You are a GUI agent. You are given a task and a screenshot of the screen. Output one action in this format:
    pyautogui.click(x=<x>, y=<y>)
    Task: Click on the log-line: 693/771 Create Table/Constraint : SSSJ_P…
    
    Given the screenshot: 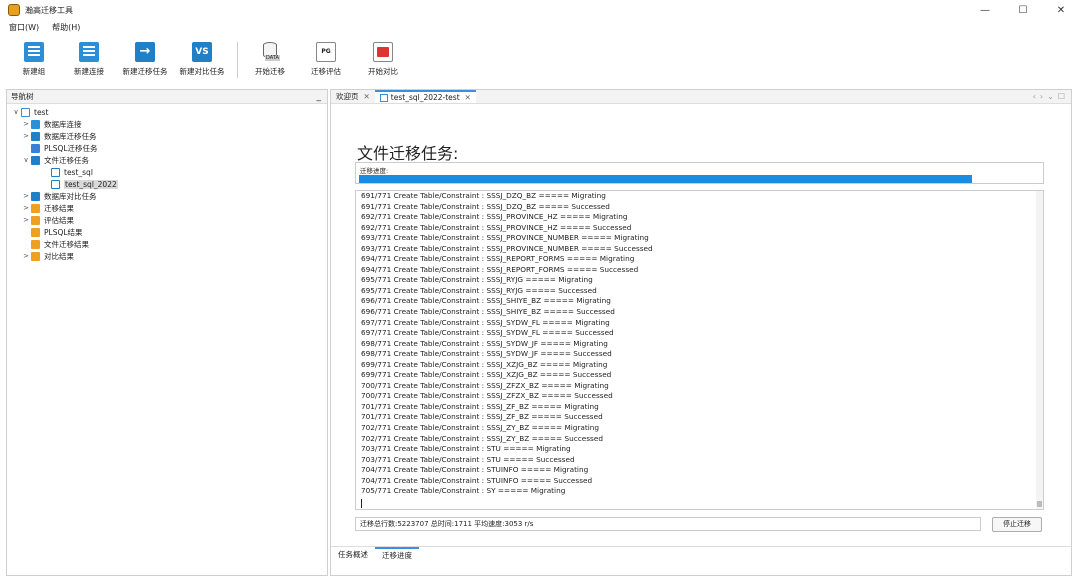 What is the action you would take?
    pyautogui.click(x=505, y=238)
    